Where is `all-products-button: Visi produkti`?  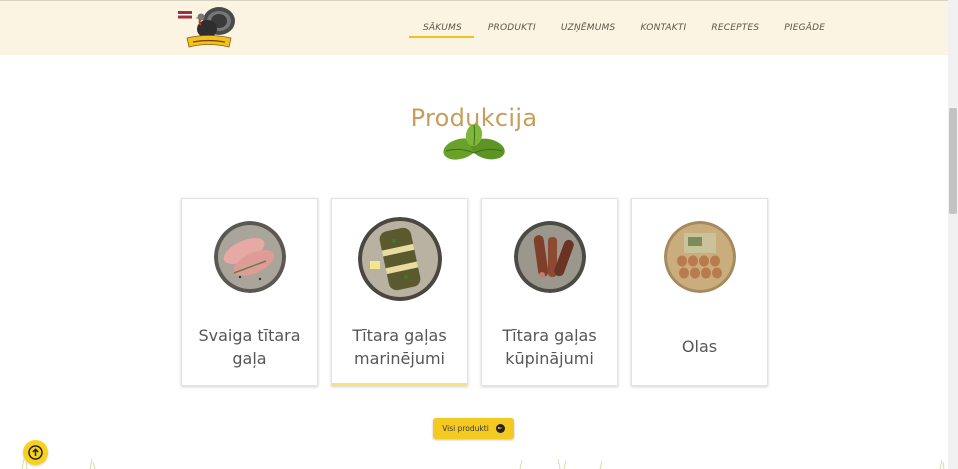
all-products-button: Visi produkti is located at coordinates (473, 428).